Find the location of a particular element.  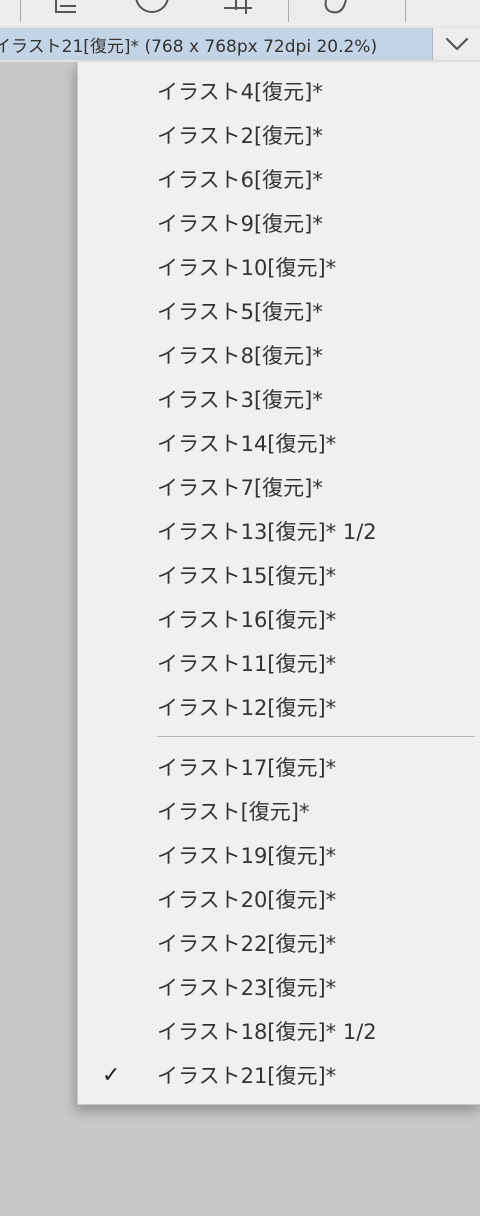

chevron-down-icon is located at coordinates (456, 44).